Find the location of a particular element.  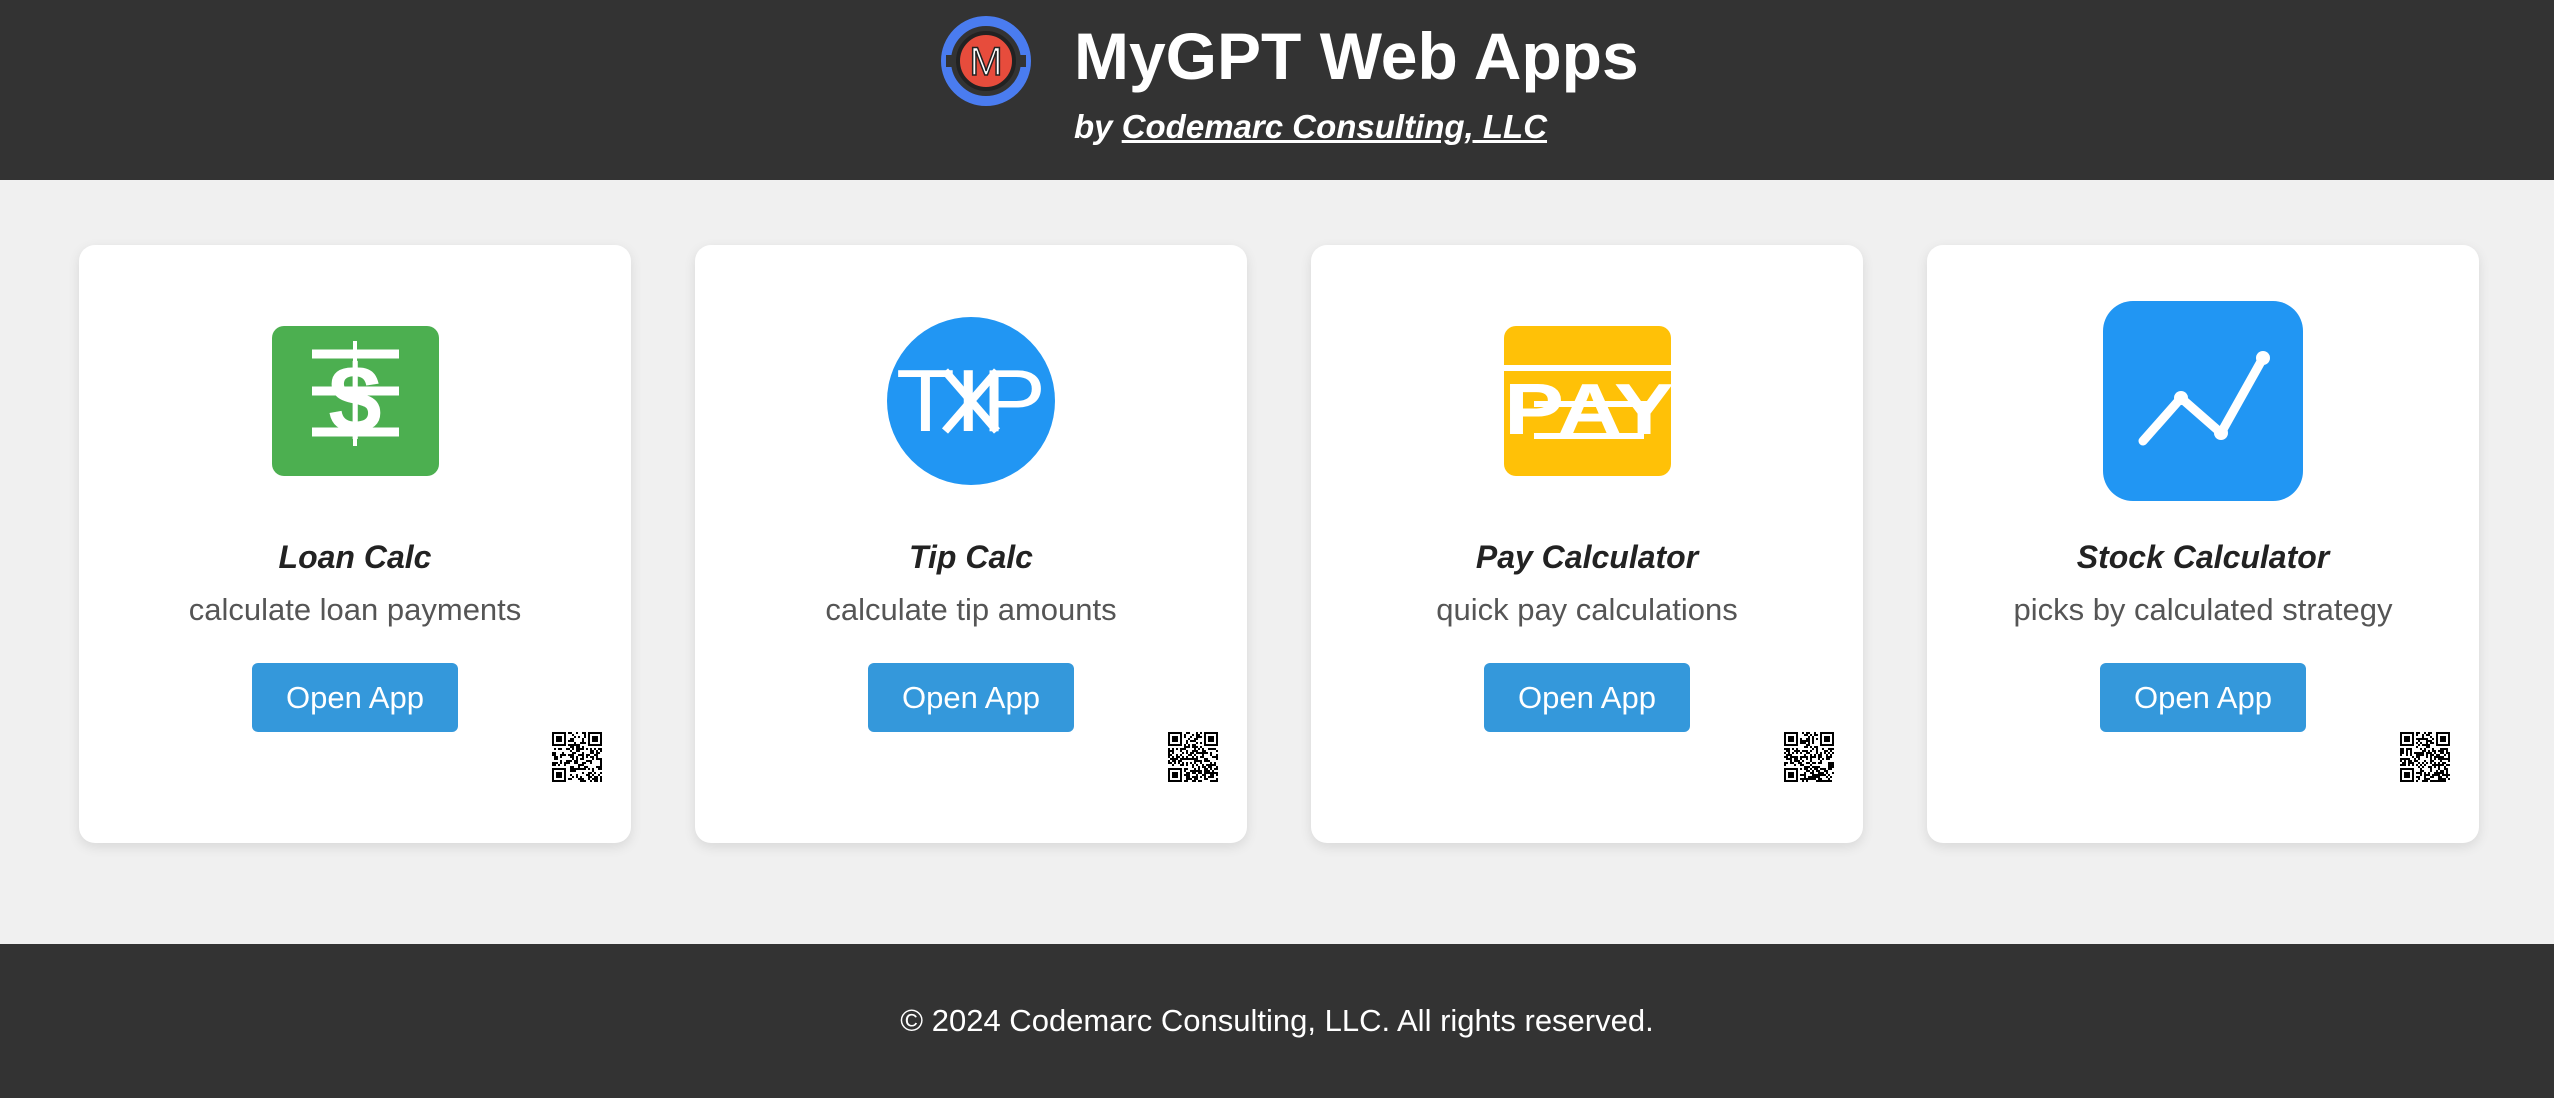

stock-chart-icon is located at coordinates (2203, 401).